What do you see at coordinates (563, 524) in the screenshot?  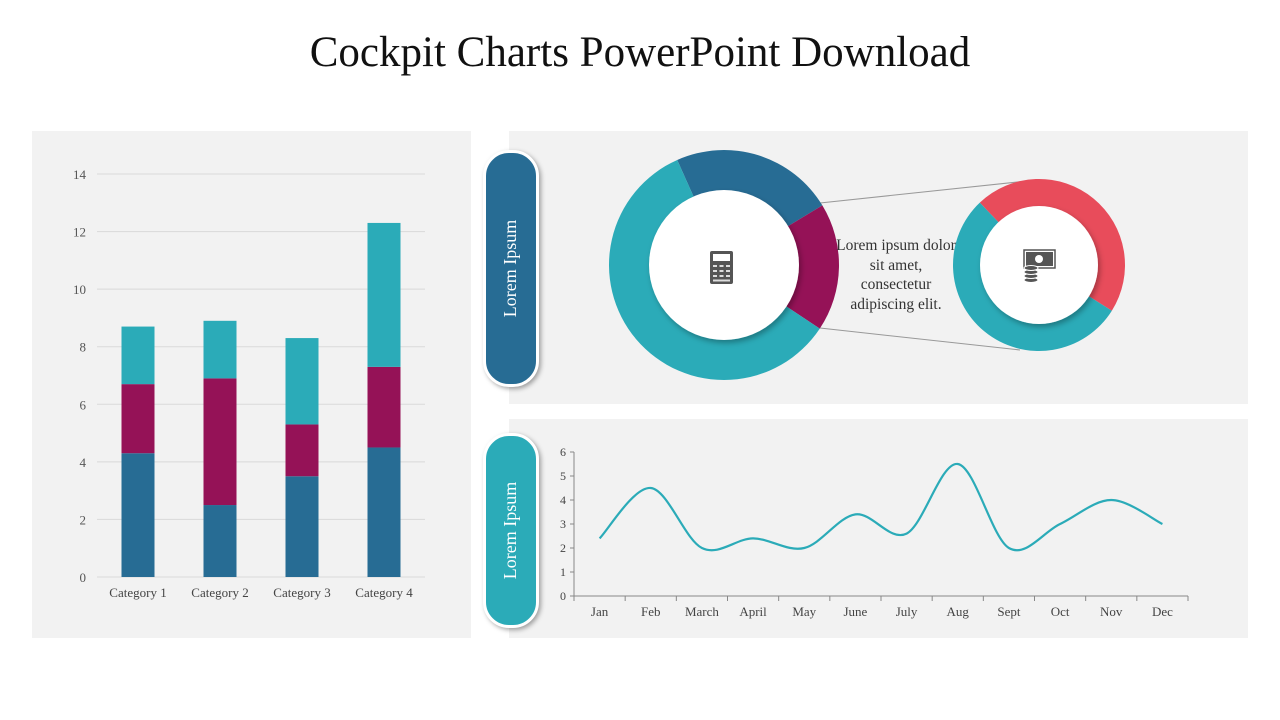 I see `y-tick-label: 3` at bounding box center [563, 524].